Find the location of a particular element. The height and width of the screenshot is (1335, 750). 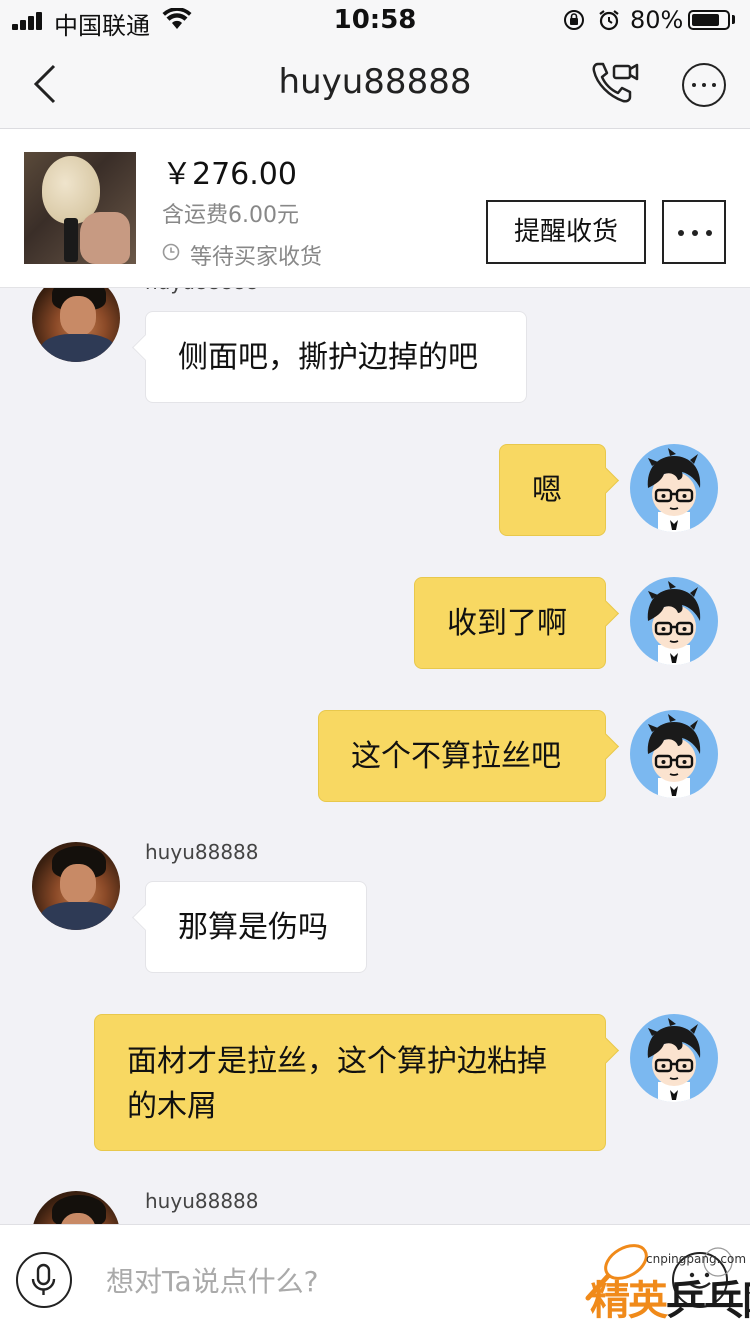

order-summary: ￥276.00 含运费6.00元 等待买家收货 提醒收货 is located at coordinates (375, 208).